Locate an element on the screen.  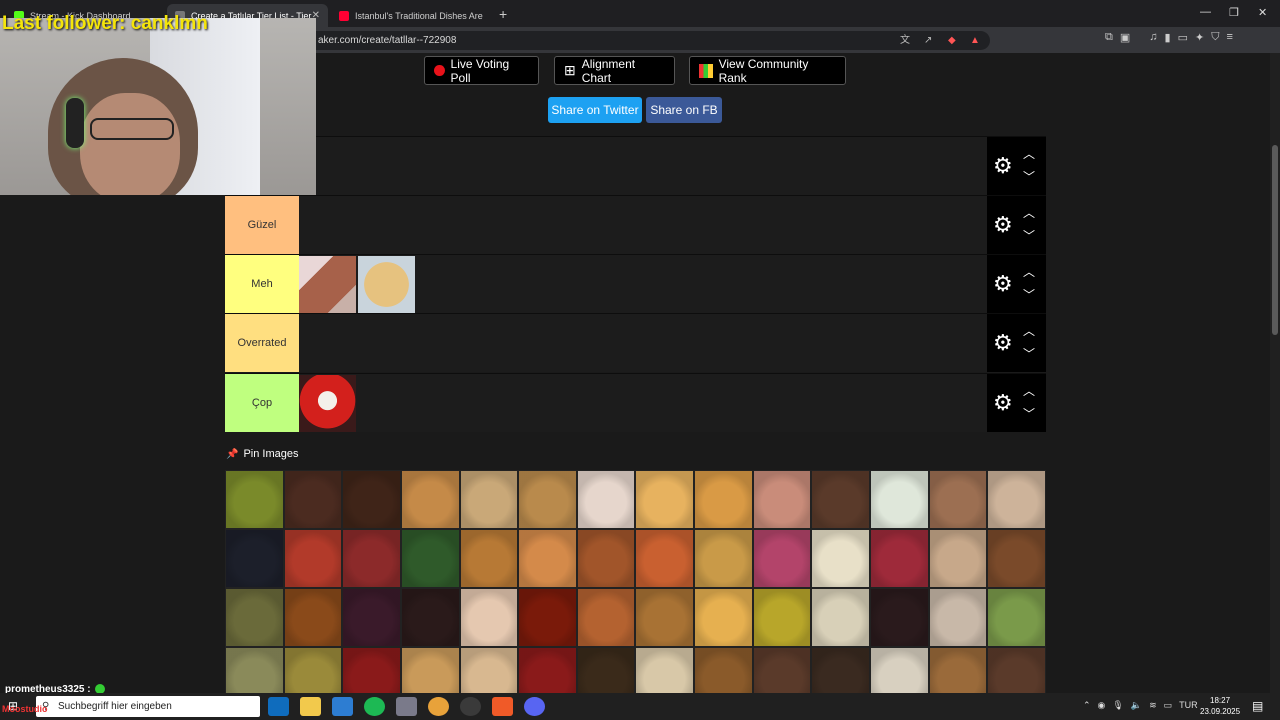
pin-images-toggle: 📌 Pin Images is located at coordinates (262, 454).